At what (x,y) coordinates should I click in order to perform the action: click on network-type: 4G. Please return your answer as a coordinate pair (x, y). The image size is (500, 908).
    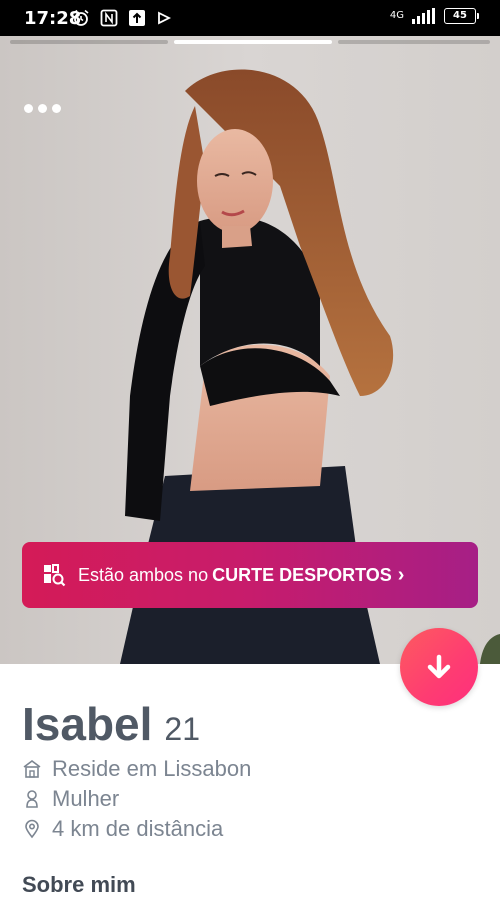
    Looking at the image, I should click on (396, 15).